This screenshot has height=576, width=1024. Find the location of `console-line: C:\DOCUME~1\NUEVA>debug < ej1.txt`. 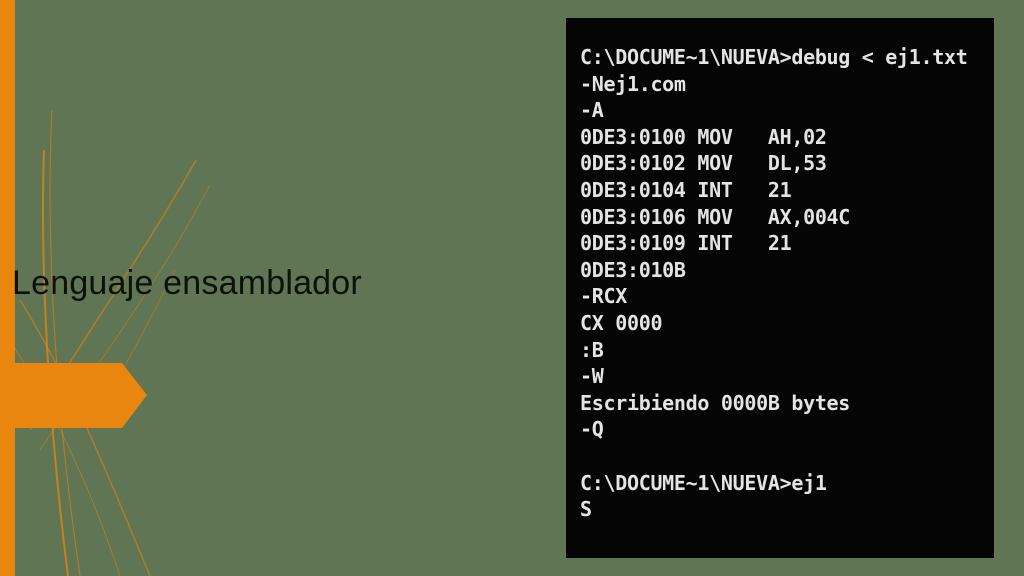

console-line: C:\DOCUME~1\NUEVA>debug < ej1.txt is located at coordinates (774, 57).